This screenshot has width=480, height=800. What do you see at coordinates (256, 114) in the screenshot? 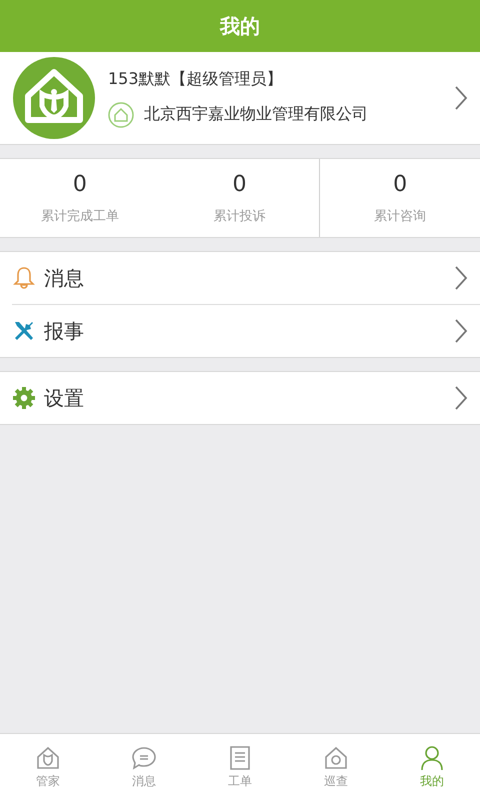
I see `company-name: 北京西宇嘉业物业管理有限公司` at bounding box center [256, 114].